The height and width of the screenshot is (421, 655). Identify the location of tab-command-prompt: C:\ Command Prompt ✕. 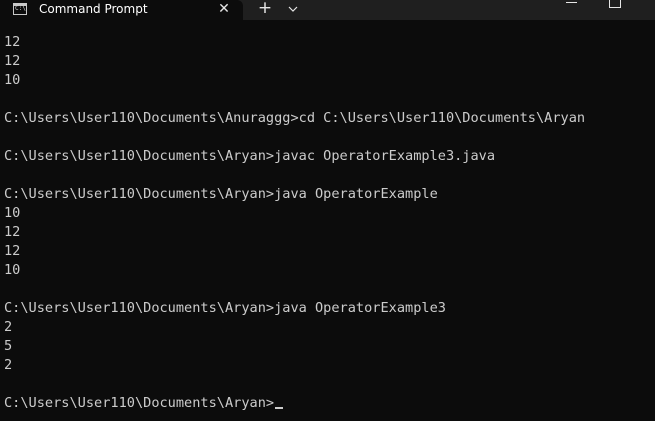
(121, 10).